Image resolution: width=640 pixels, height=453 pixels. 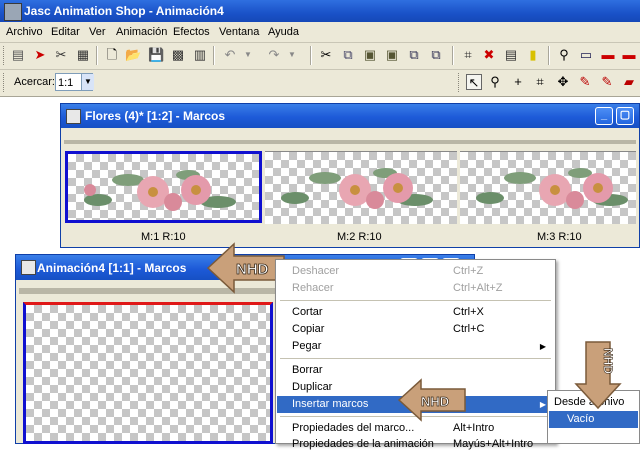 What do you see at coordinates (415, 346) in the screenshot?
I see `menu-item-pegar: Pegar ▶` at bounding box center [415, 346].